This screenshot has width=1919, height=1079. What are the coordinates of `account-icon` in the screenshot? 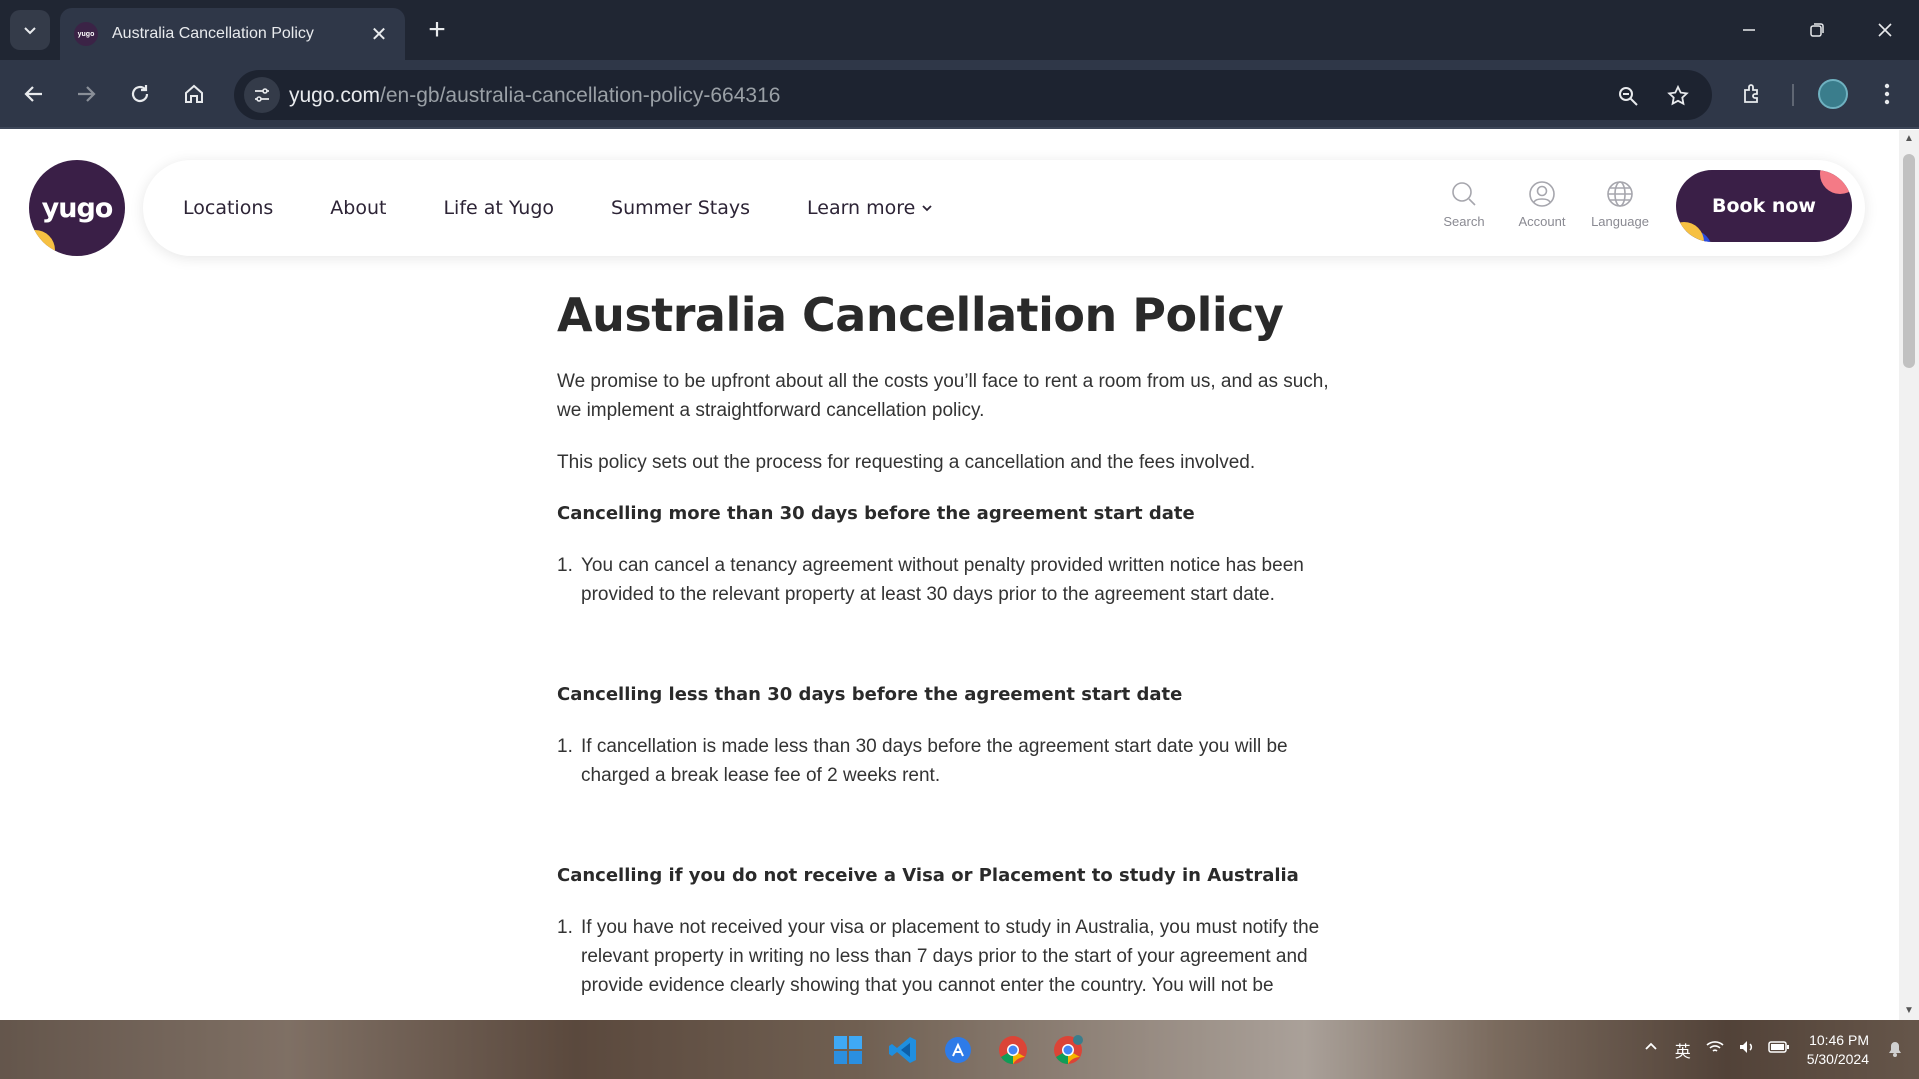 It's located at (1542, 194).